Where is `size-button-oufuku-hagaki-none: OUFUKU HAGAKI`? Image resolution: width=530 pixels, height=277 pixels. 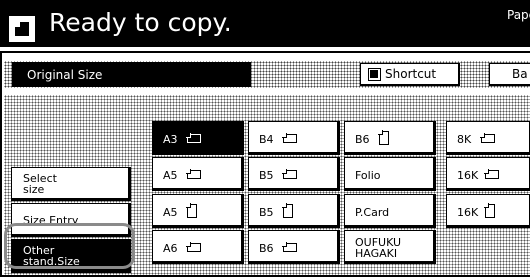
size-button-oufuku-hagaki-none: OUFUKU HAGAKI is located at coordinates (390, 247).